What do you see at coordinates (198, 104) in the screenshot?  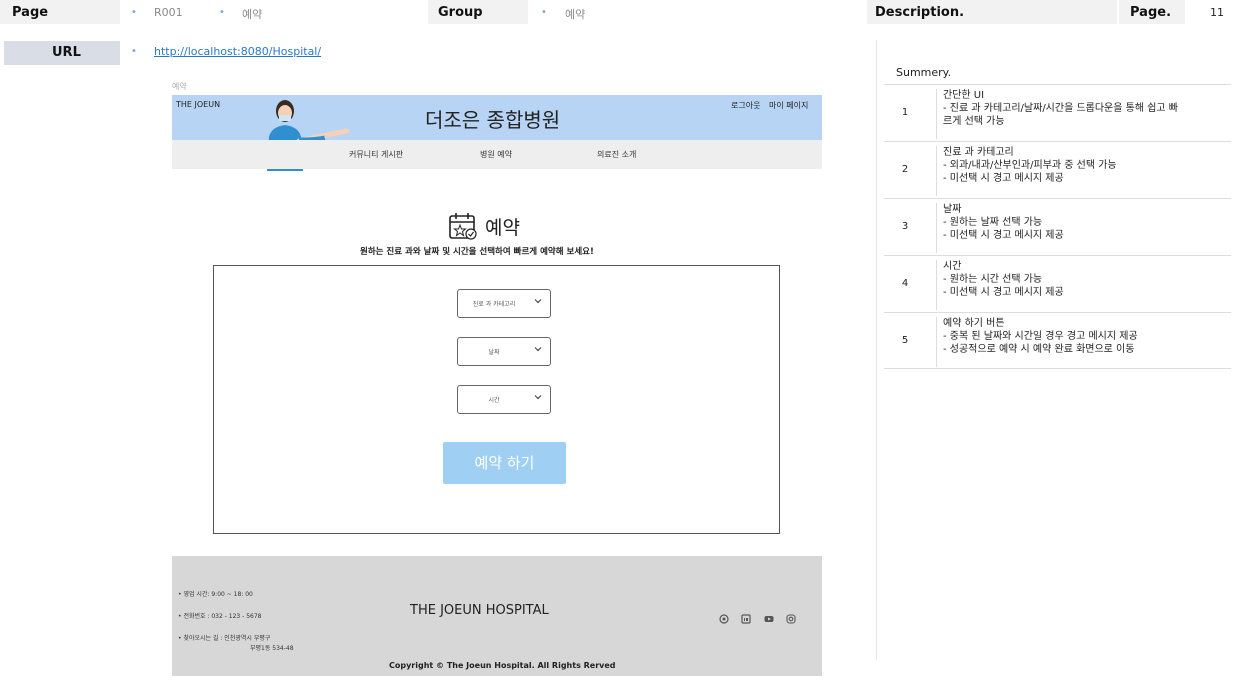 I see `brand-logo: THE JOEUN` at bounding box center [198, 104].